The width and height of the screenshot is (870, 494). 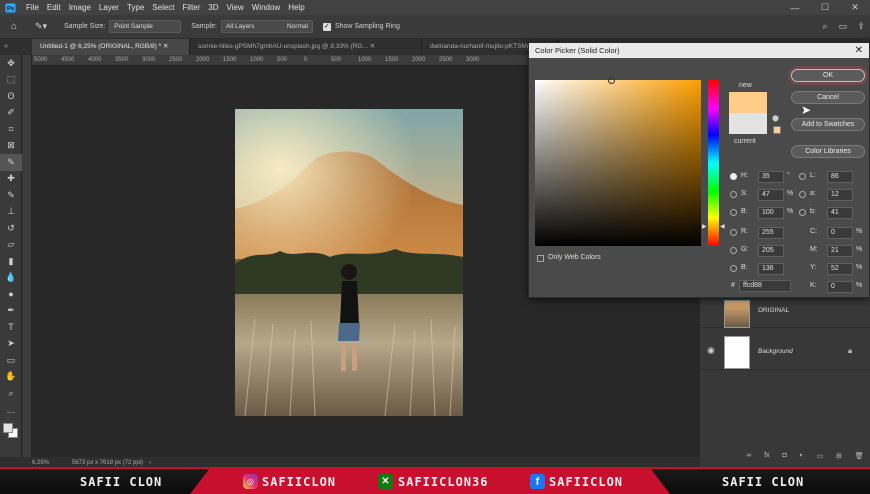 I want to click on adjustment-layer-icon: ◐, so click(x=802, y=458).